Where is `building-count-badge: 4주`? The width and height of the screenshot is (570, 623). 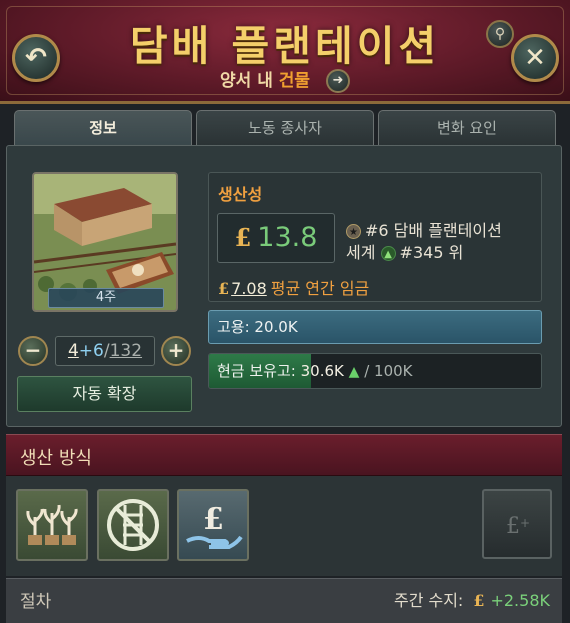 building-count-badge: 4주 is located at coordinates (106, 298).